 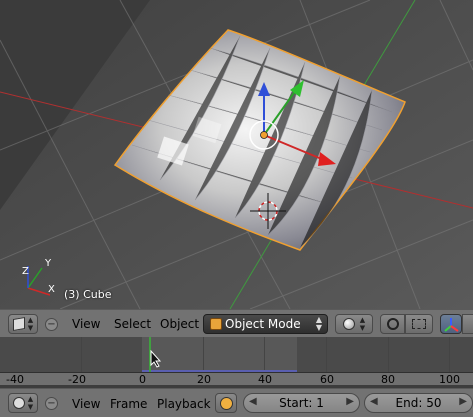 I want to click on gizmo-x-label: X, so click(x=51, y=289).